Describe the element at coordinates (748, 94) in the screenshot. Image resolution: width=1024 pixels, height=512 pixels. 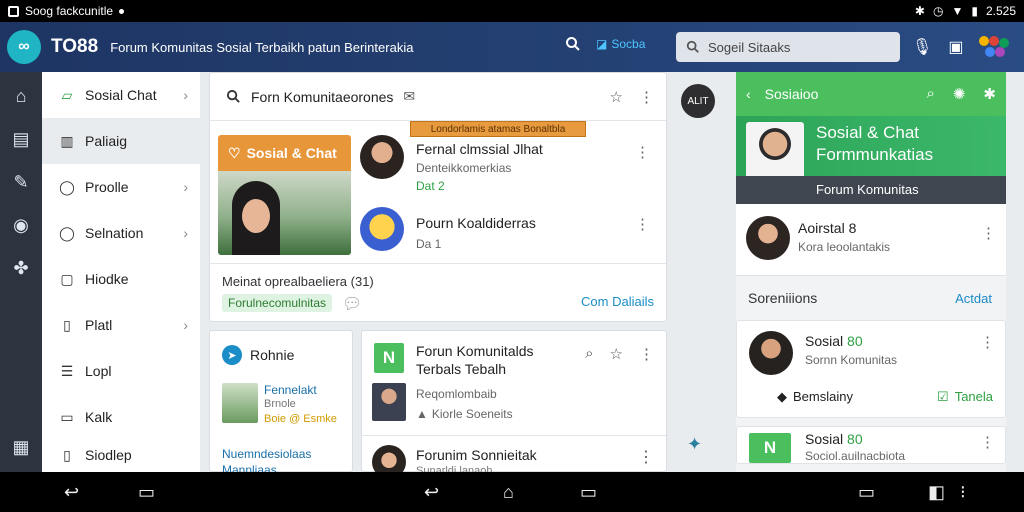
I see `back-arrow-icon: ‹` at that location.